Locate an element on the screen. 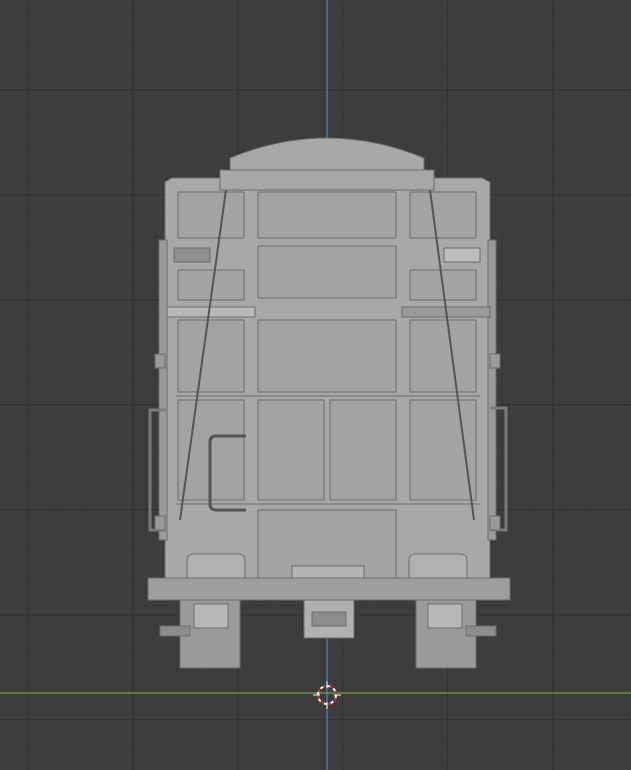 The image size is (631, 770). panel-mid-center is located at coordinates (327, 356).